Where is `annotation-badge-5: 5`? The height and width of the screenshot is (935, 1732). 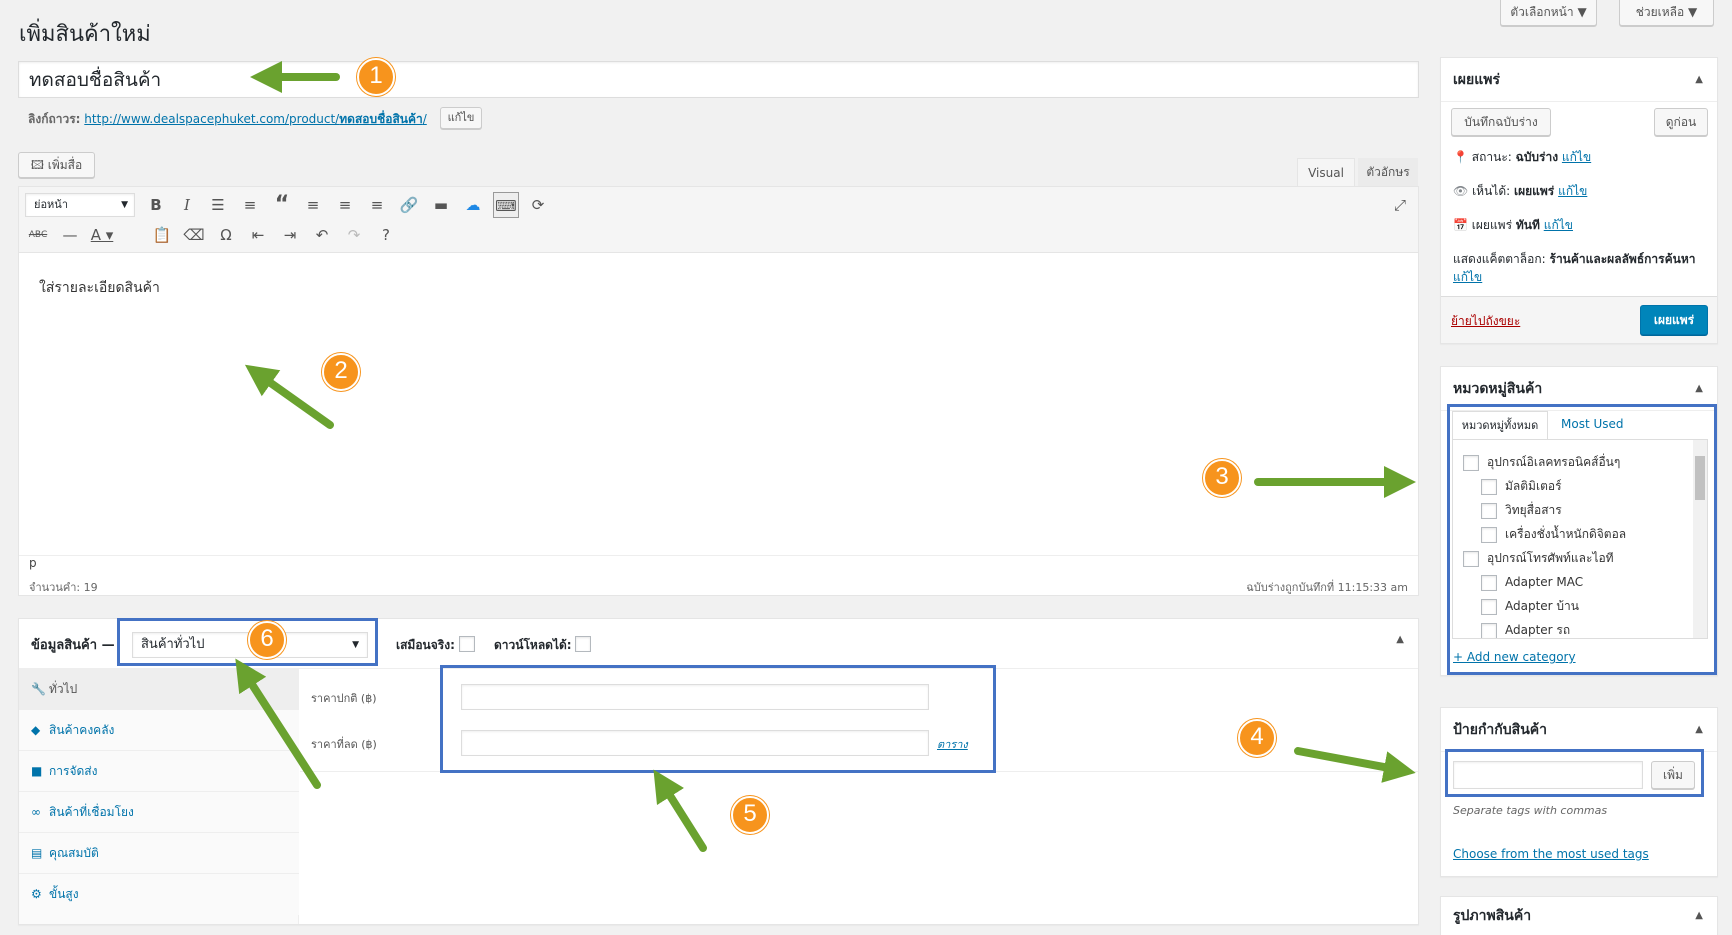
annotation-badge-5: 5 is located at coordinates (750, 815).